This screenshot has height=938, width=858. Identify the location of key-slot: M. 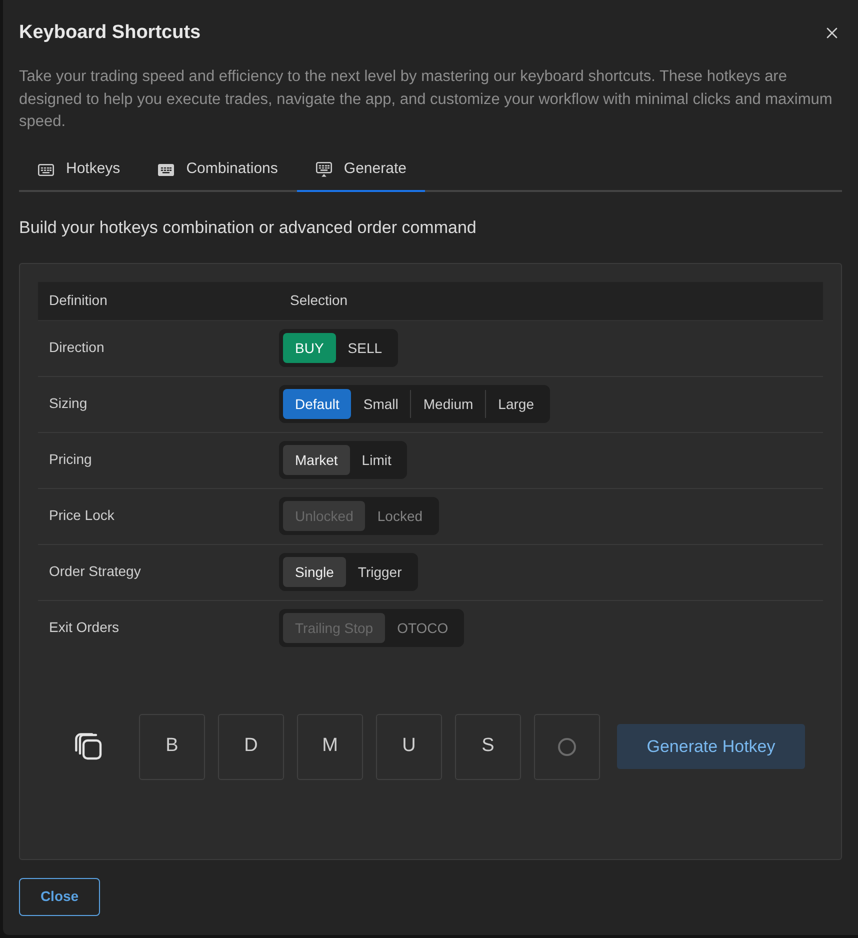
(330, 747).